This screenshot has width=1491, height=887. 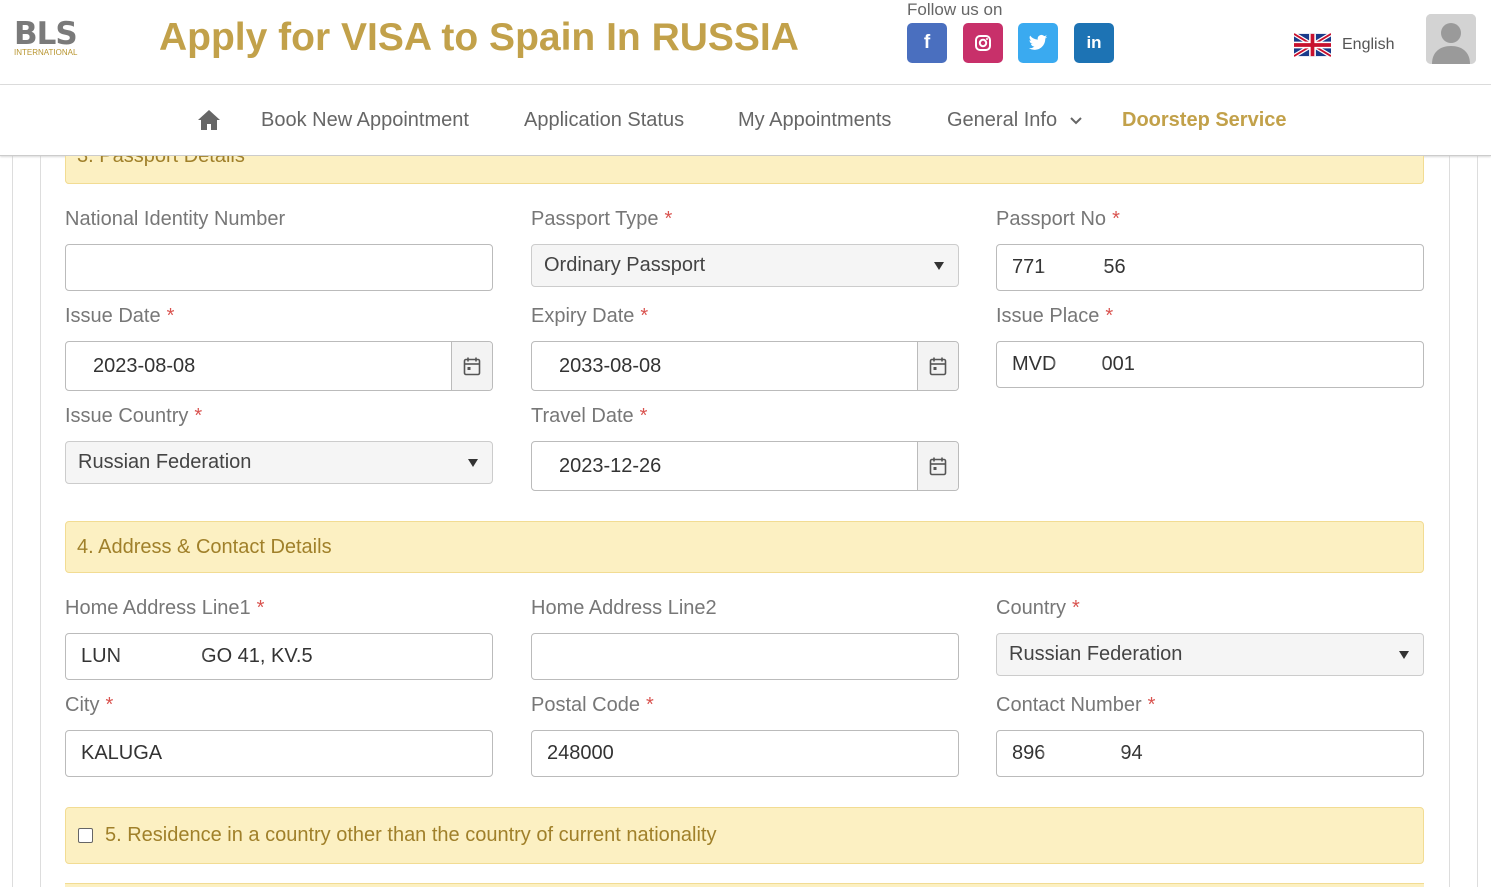 I want to click on label-passport-no: Passport No *, so click(x=1058, y=219).